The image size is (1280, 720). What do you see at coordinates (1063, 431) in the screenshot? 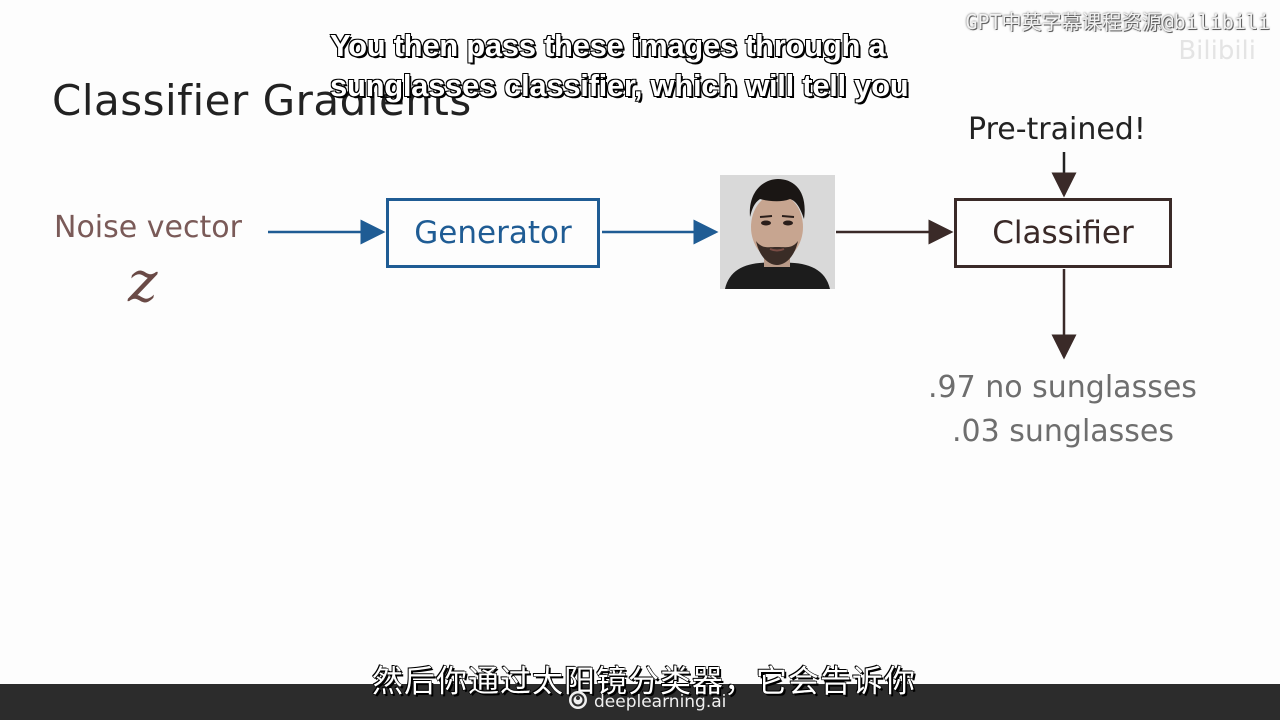
I see `output-sunglasses: .03 sunglasses` at bounding box center [1063, 431].